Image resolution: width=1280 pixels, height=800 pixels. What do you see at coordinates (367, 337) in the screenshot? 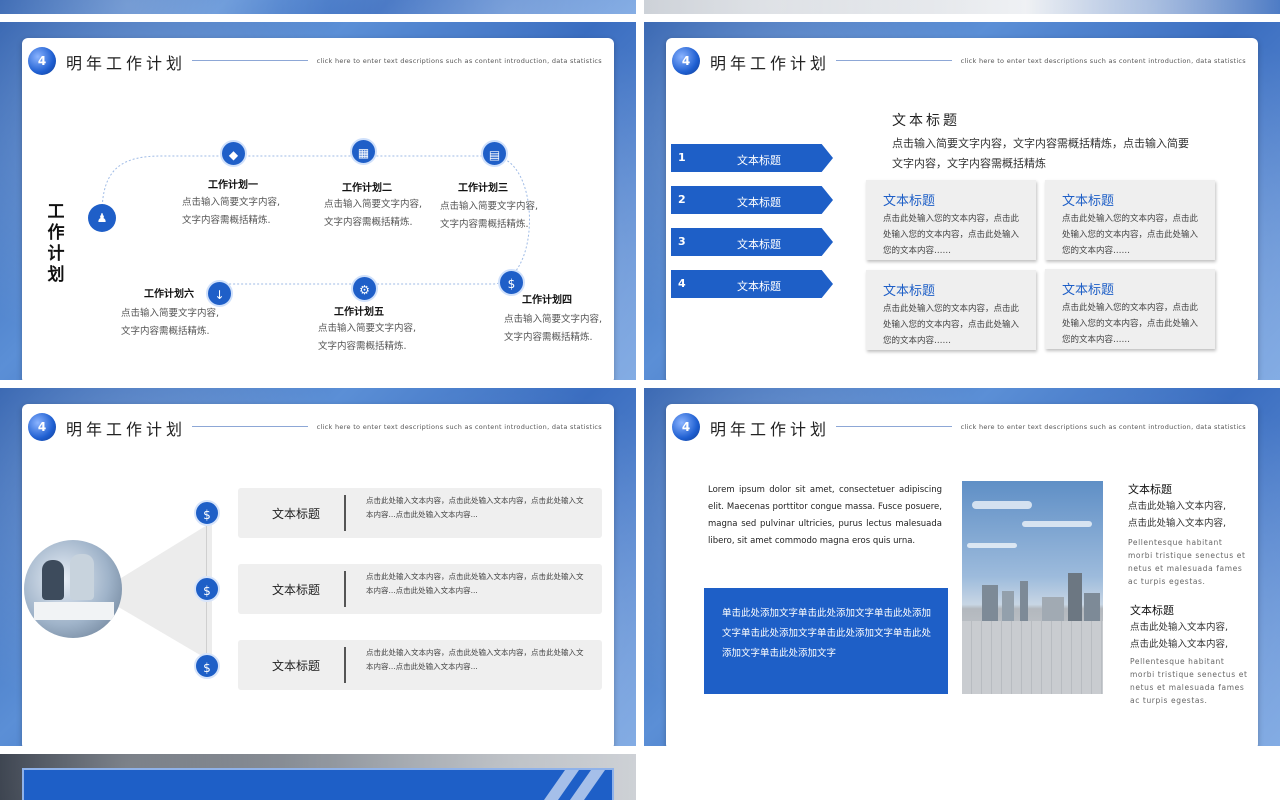
I see `plan-5-text: 点击输入简要文字内容, 文字内容需概括精炼.` at bounding box center [367, 337].